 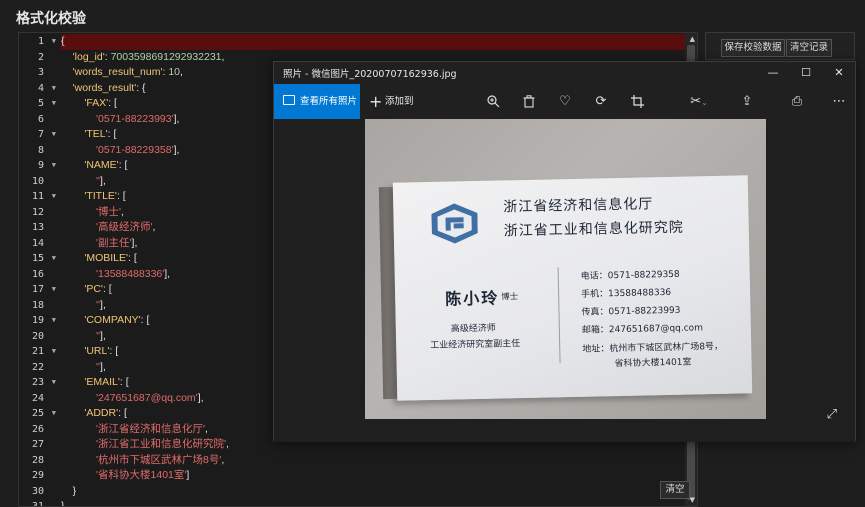 What do you see at coordinates (329, 101) in the screenshot?
I see `view-all-label: 查看所有照片` at bounding box center [329, 101].